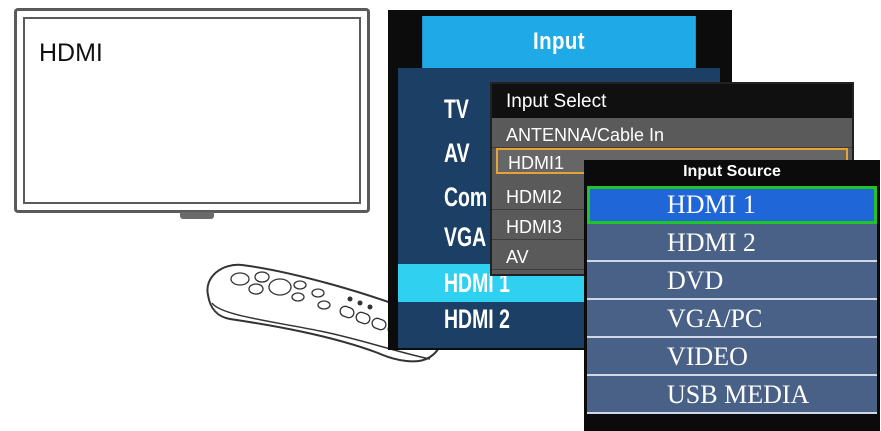  I want to click on tv-screen-label: HDMI, so click(71, 53).